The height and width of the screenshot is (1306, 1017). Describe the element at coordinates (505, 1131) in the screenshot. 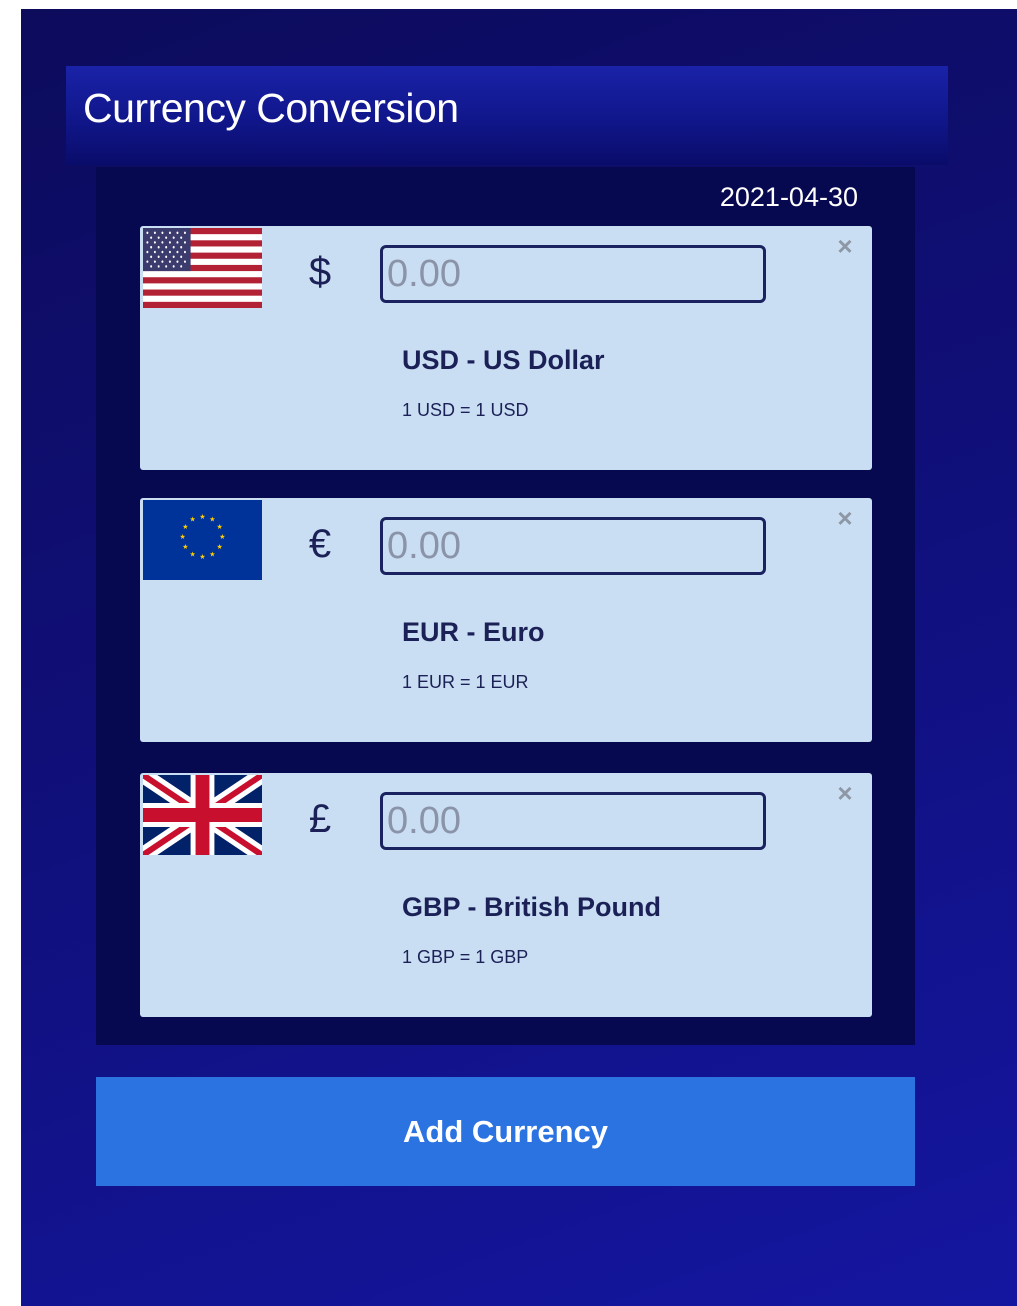

I see `add-currency-button: Add Currency` at that location.